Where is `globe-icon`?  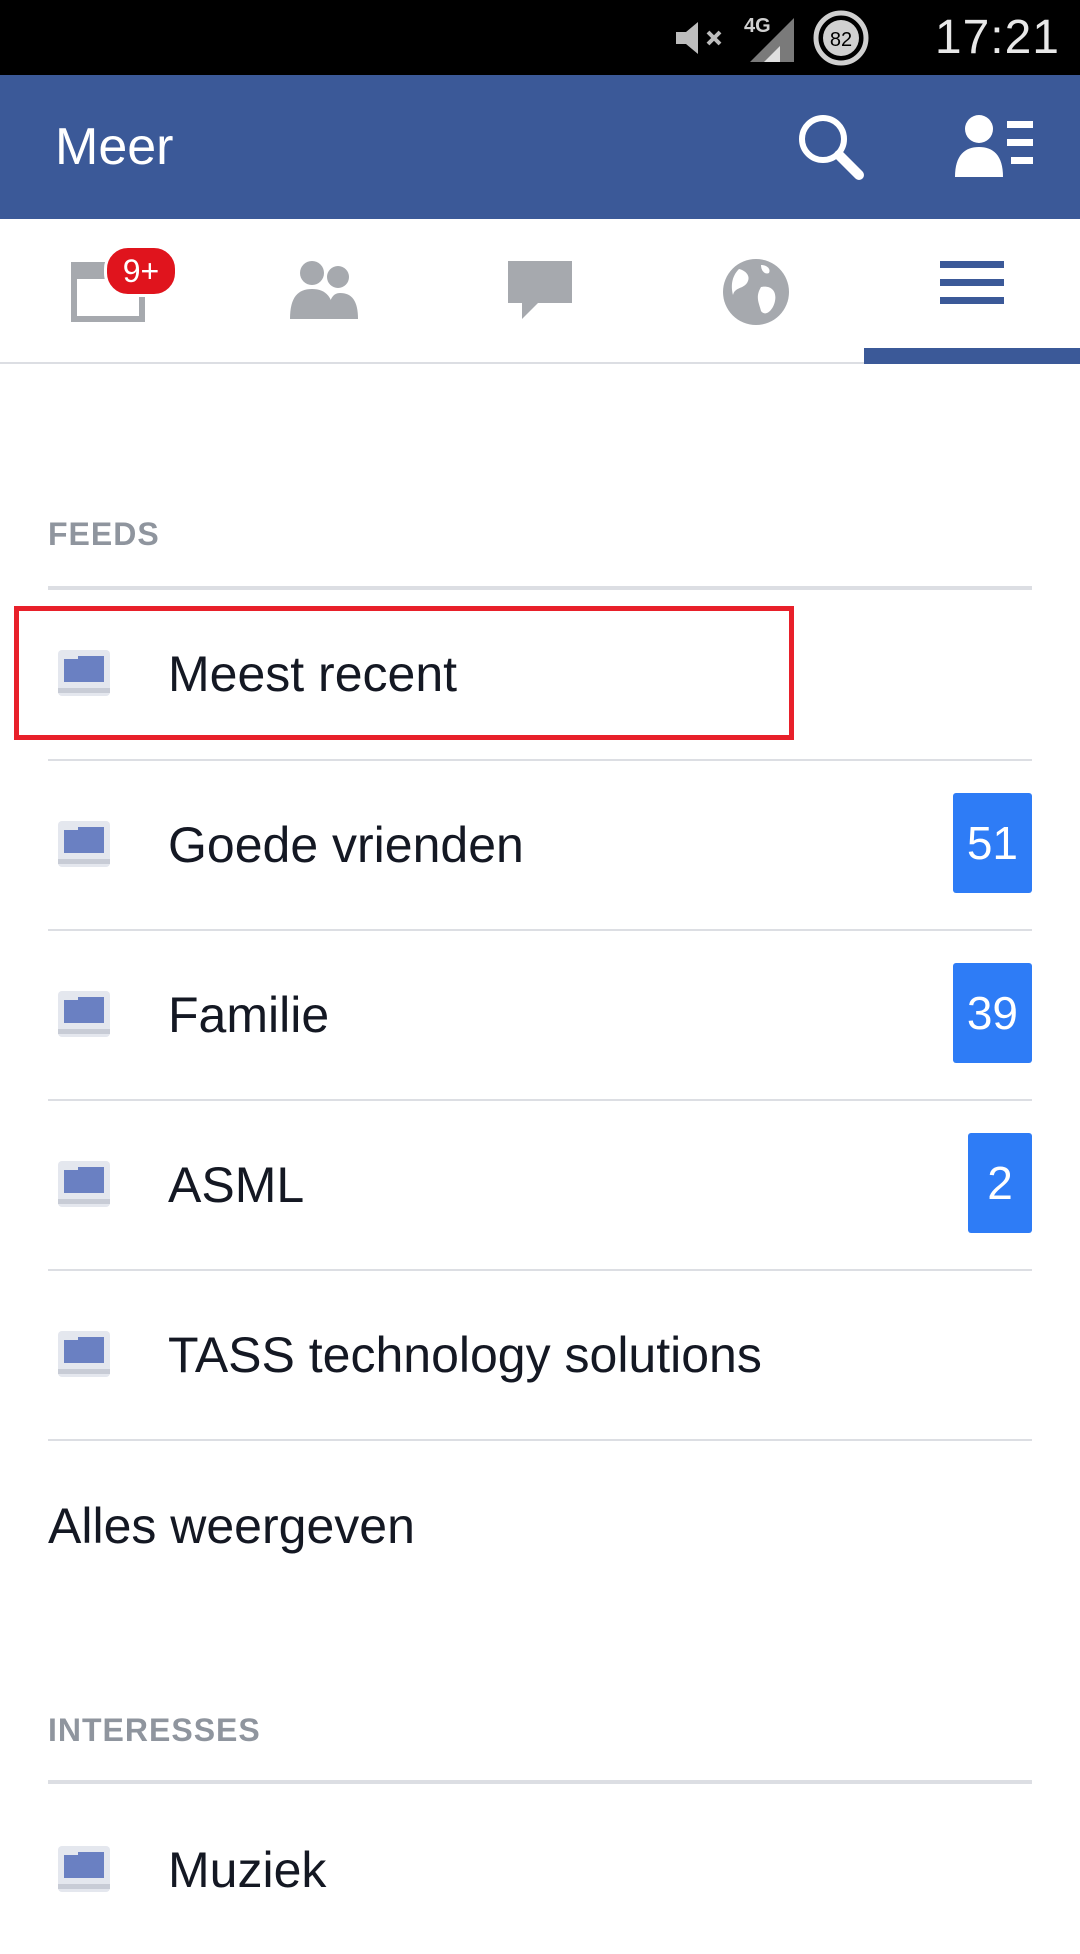 globe-icon is located at coordinates (756, 292).